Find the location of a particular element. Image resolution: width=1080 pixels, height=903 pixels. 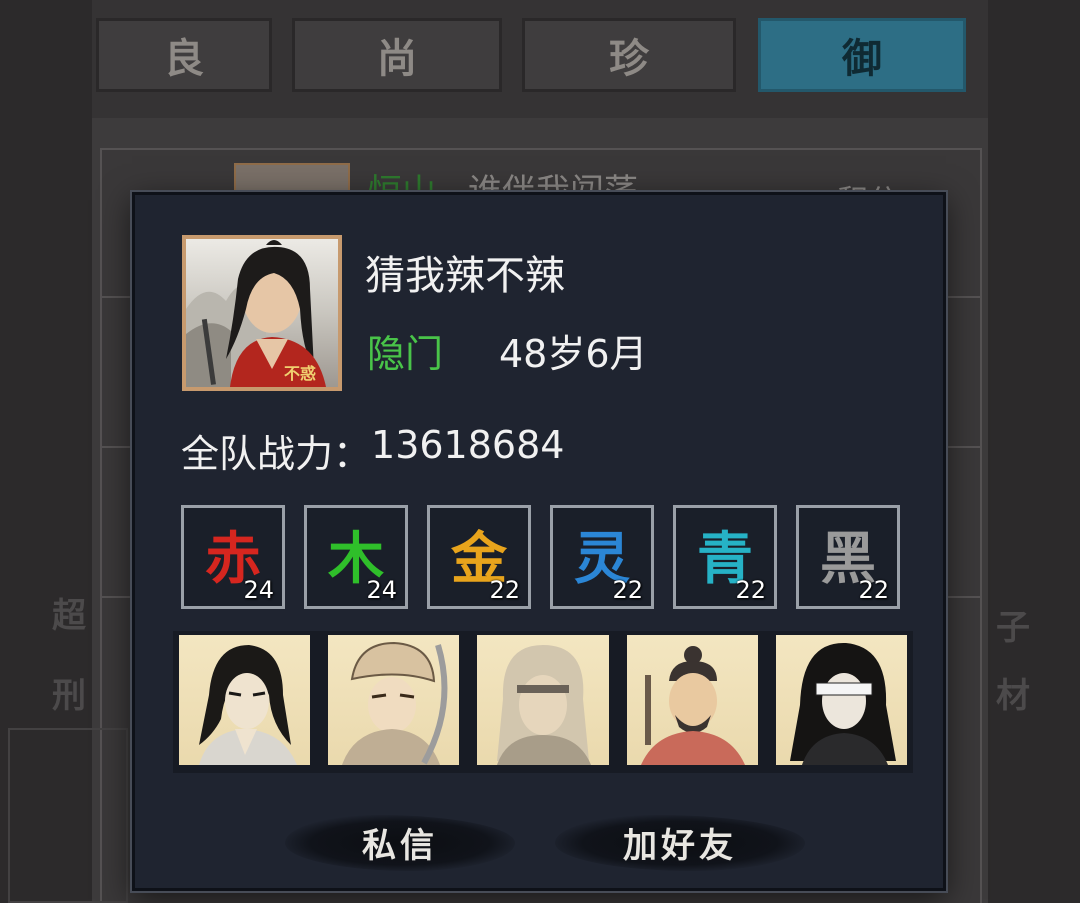

team-power-value: 13618684 is located at coordinates (468, 445).